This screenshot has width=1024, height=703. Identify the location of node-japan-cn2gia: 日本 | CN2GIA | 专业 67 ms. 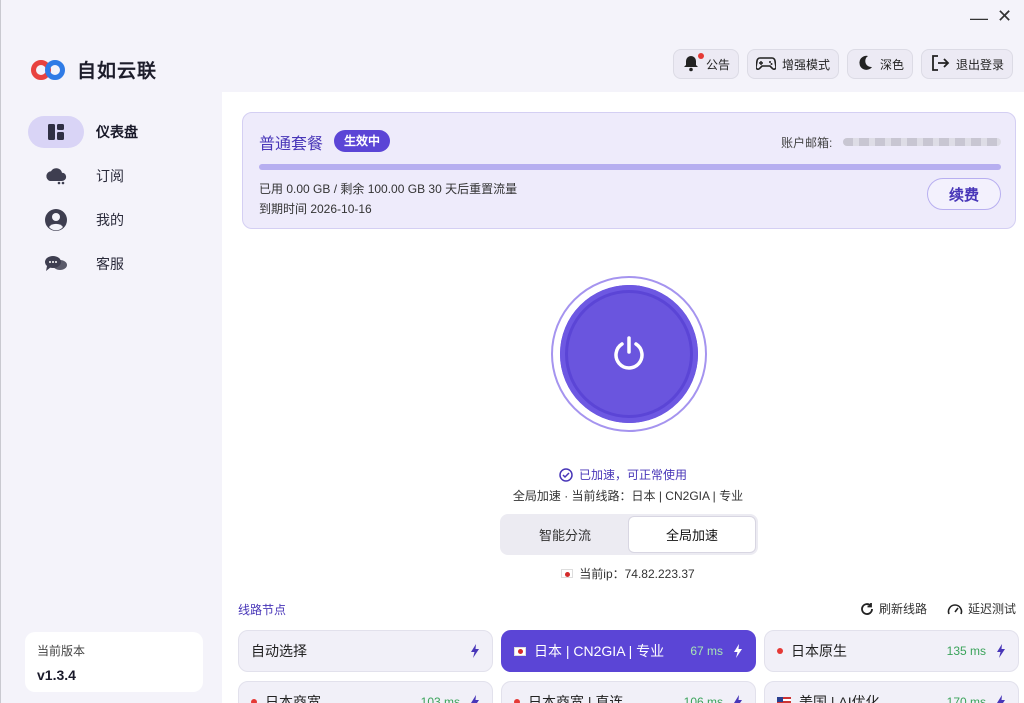
(628, 651).